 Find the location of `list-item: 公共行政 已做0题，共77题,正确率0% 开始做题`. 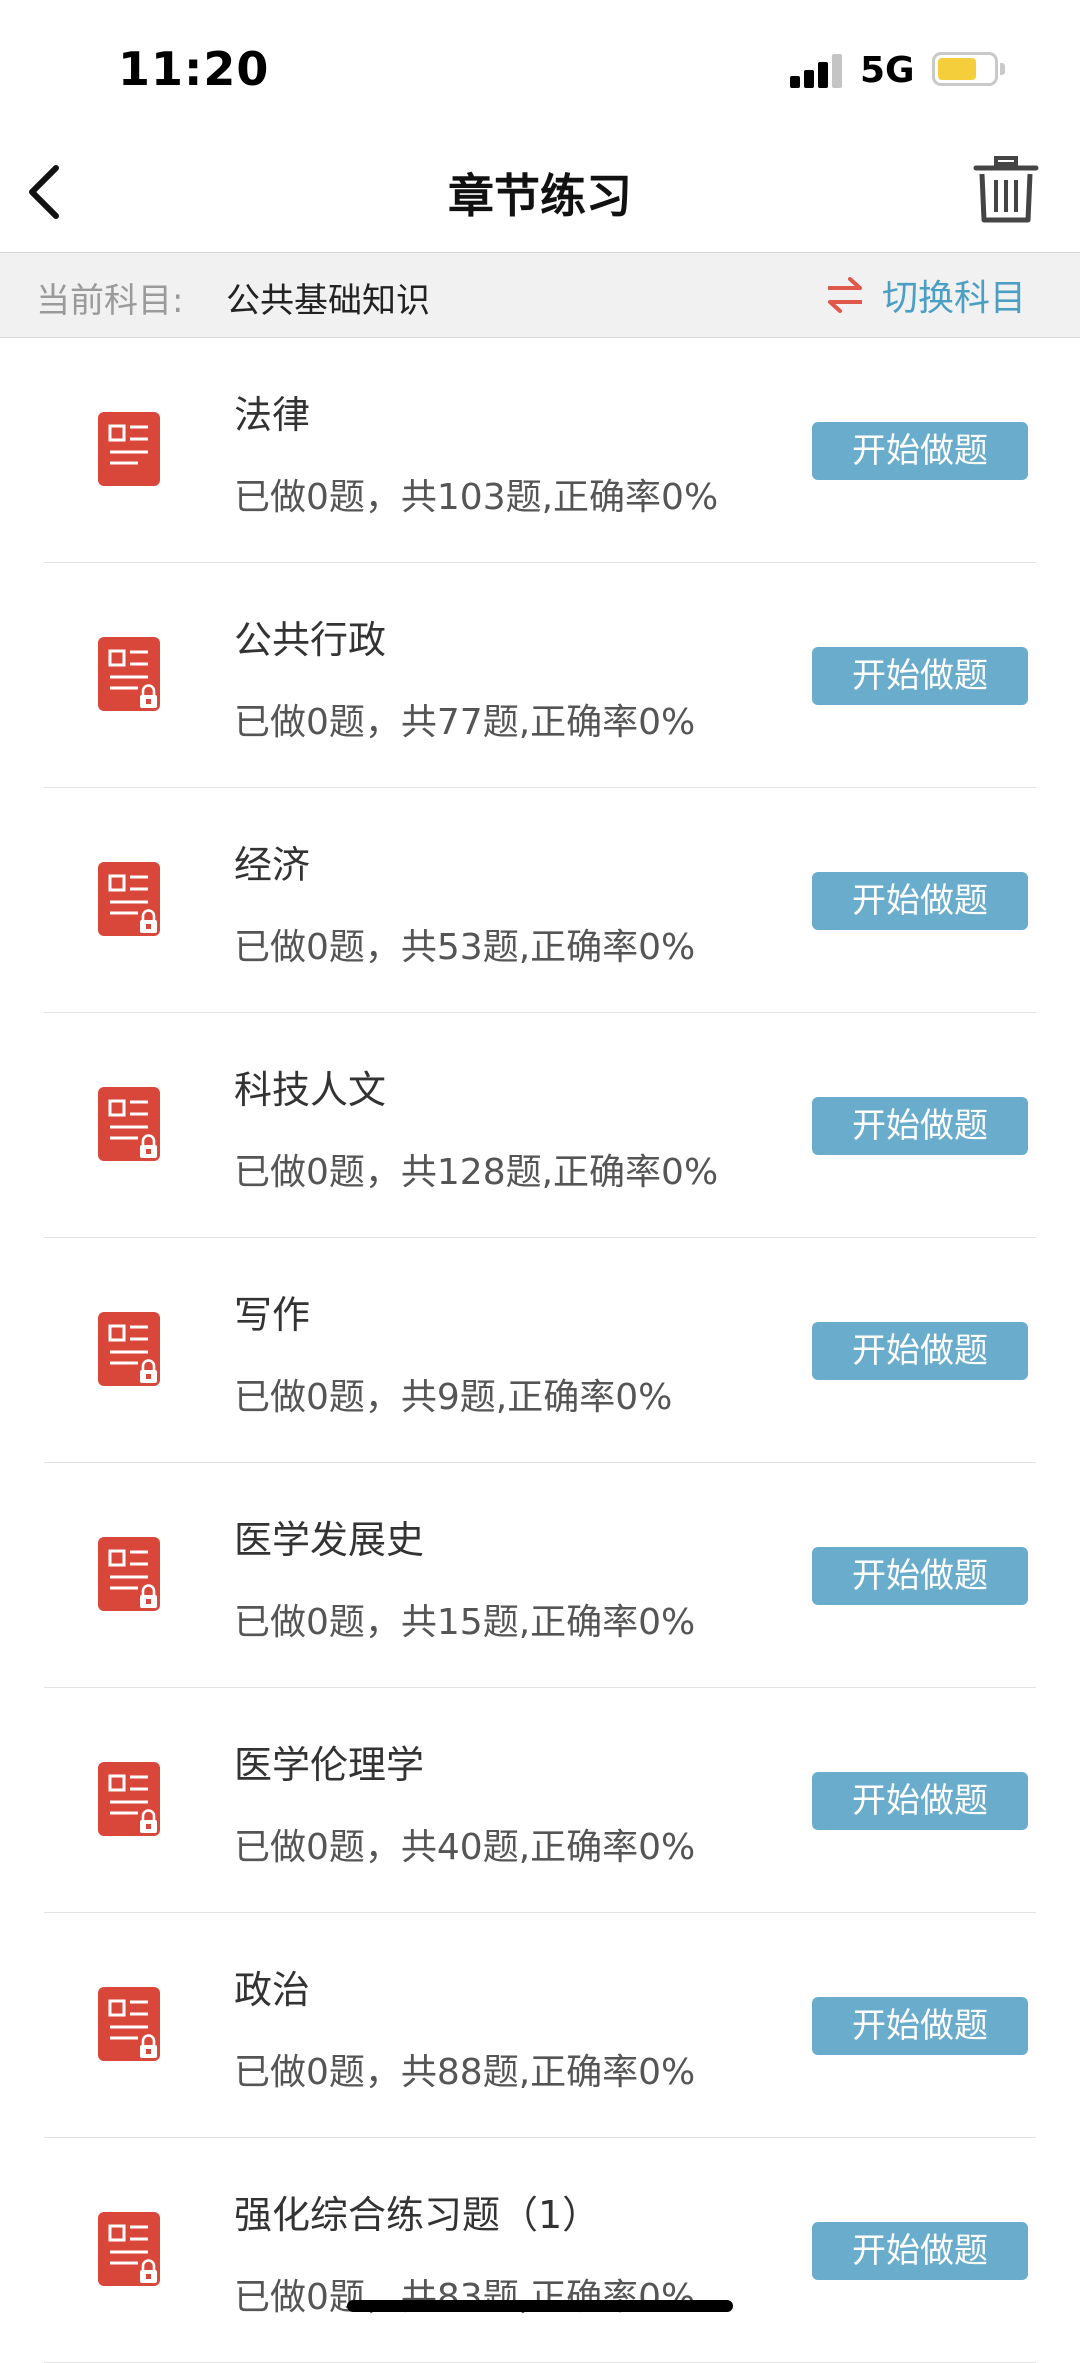

list-item: 公共行政 已做0题，共77题,正确率0% 开始做题 is located at coordinates (540, 675).